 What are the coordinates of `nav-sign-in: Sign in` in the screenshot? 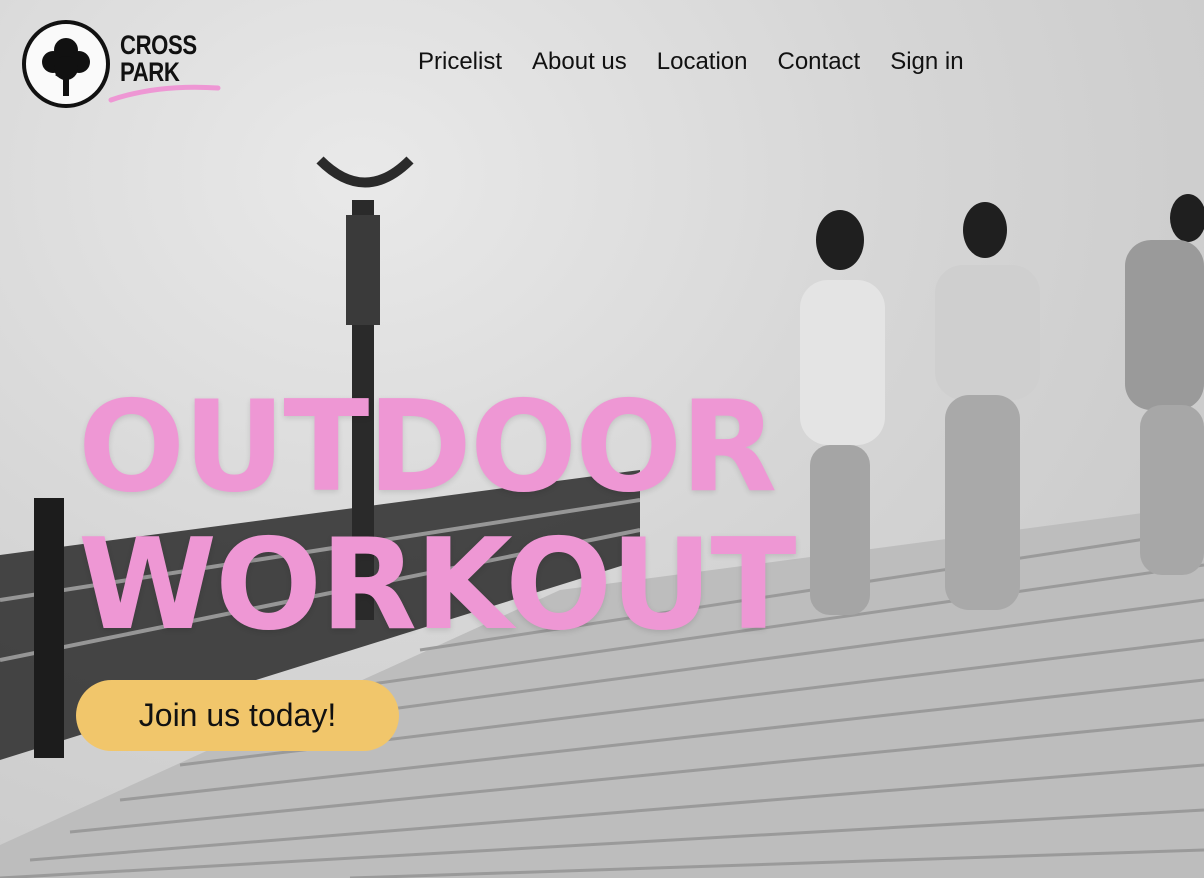 It's located at (926, 62).